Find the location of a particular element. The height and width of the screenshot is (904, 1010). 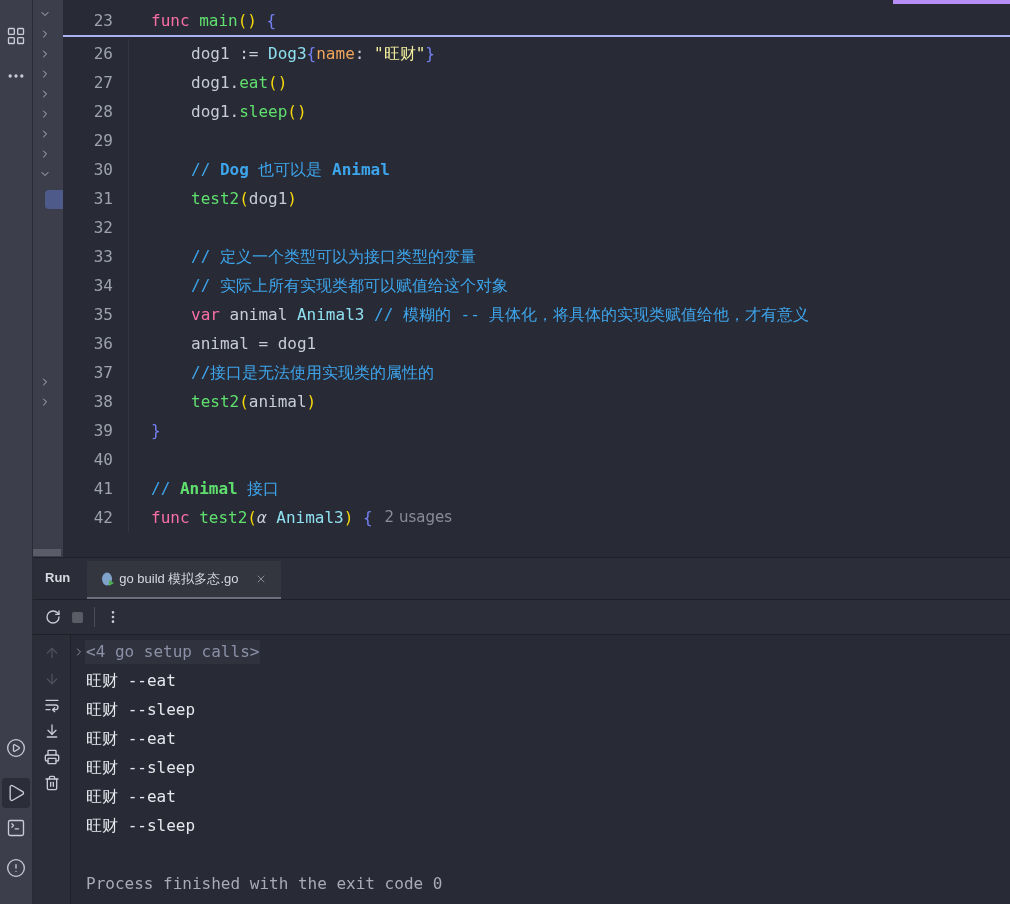

scrollbar-thumb is located at coordinates (47, 552).